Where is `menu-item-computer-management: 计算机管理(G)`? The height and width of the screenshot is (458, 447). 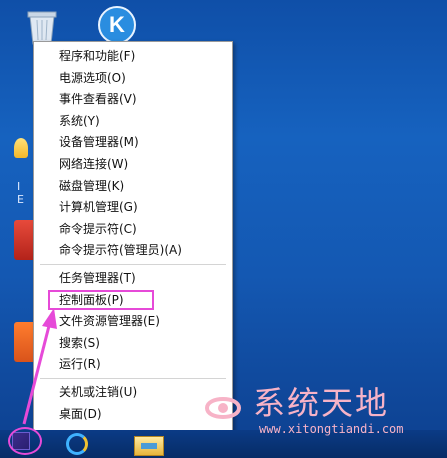
menu-item-computer-management: 计算机管理(G) is located at coordinates (133, 208).